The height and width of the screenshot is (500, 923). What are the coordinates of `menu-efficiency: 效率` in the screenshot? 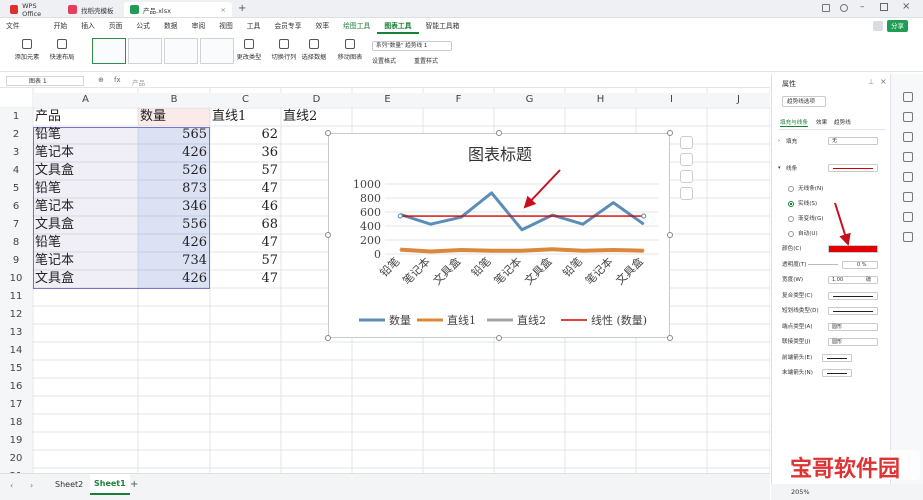 It's located at (323, 26).